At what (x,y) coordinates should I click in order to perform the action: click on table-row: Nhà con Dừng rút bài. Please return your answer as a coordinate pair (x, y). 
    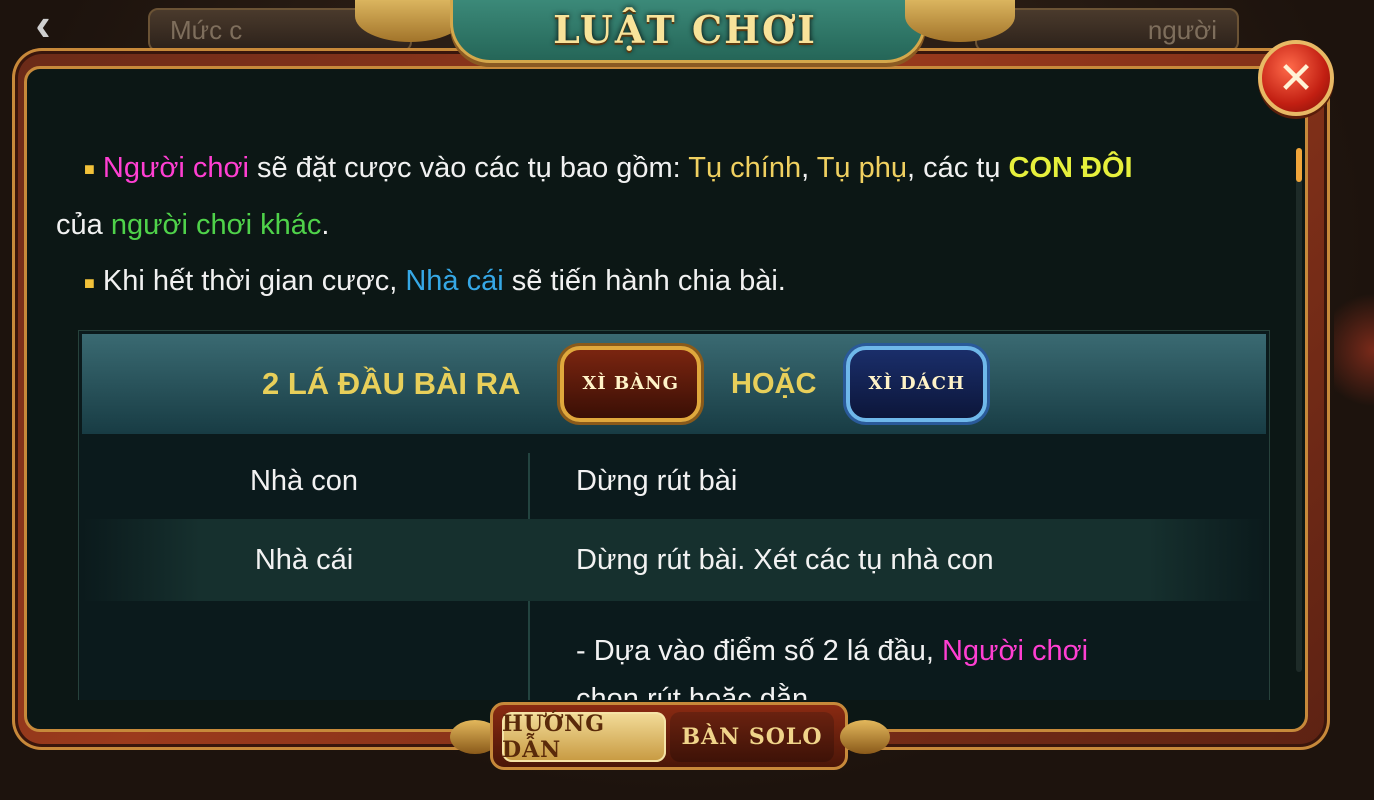
    Looking at the image, I should click on (674, 481).